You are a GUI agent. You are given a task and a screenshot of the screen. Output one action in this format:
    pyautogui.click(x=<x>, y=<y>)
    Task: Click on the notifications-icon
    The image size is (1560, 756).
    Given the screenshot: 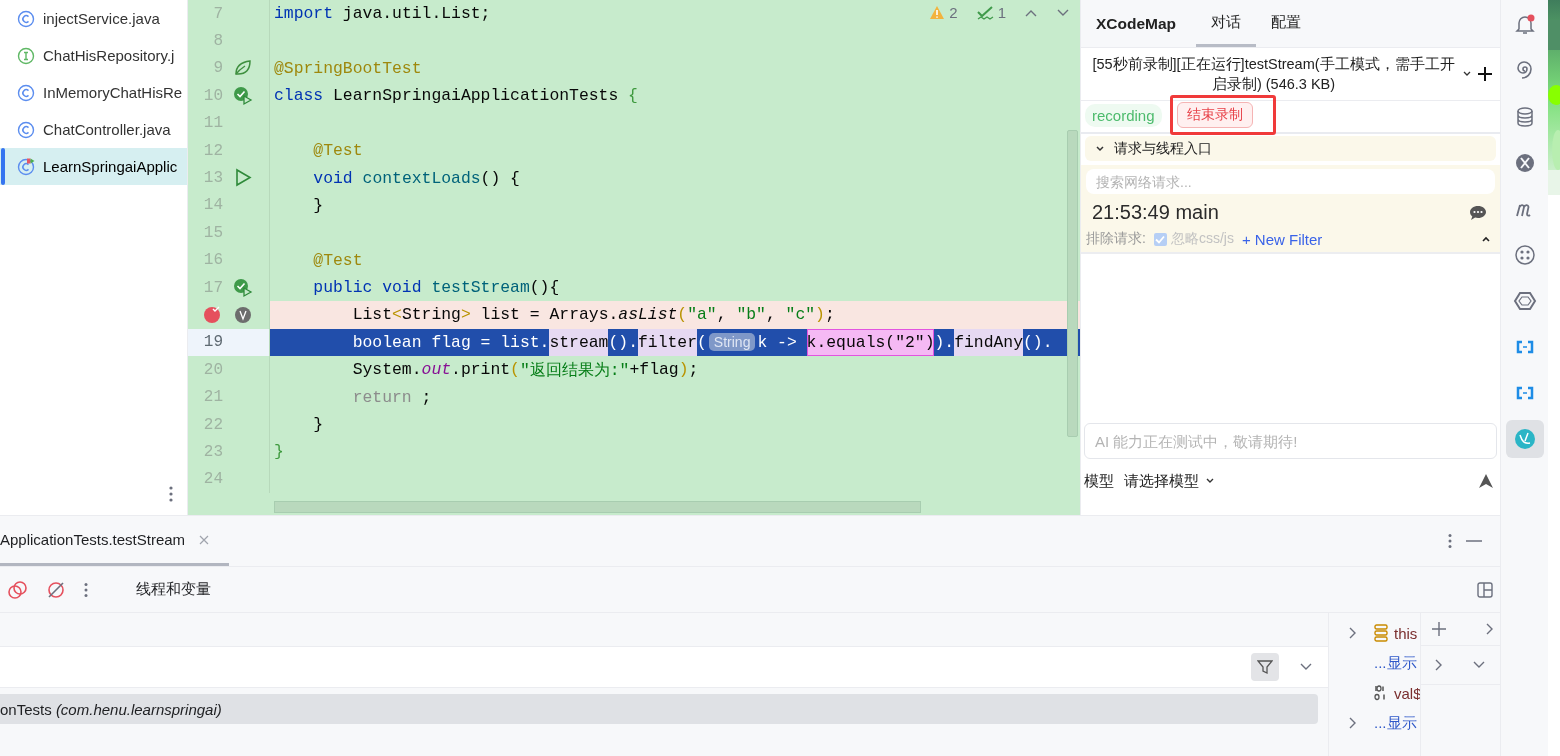 What is the action you would take?
    pyautogui.click(x=1524, y=25)
    